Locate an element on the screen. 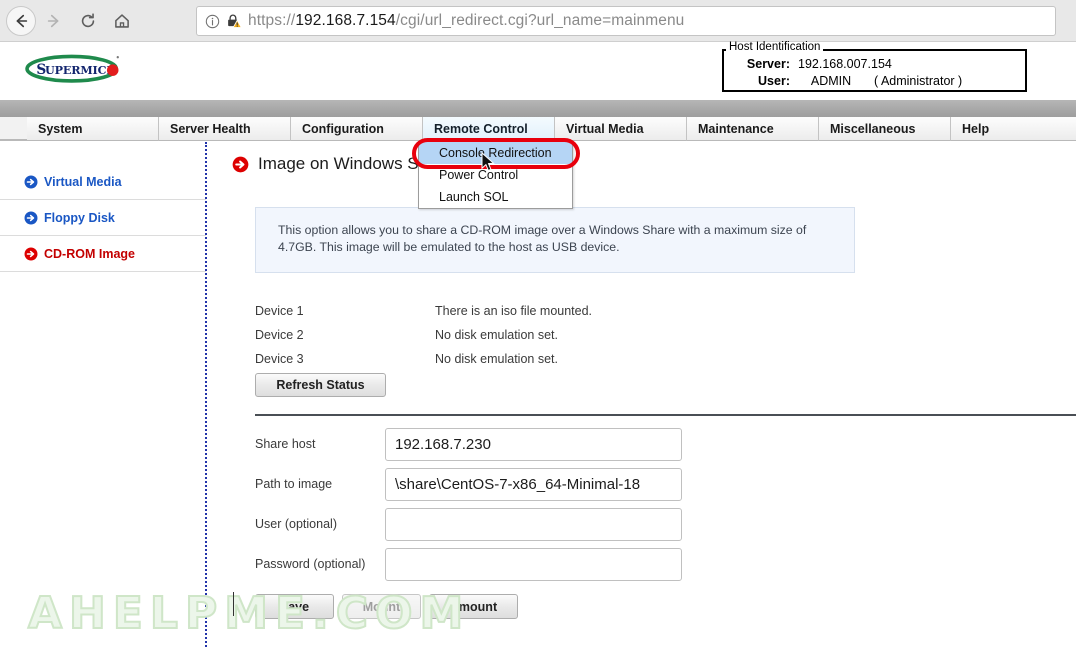  host-user-role: ( Administrator ) is located at coordinates (918, 81).